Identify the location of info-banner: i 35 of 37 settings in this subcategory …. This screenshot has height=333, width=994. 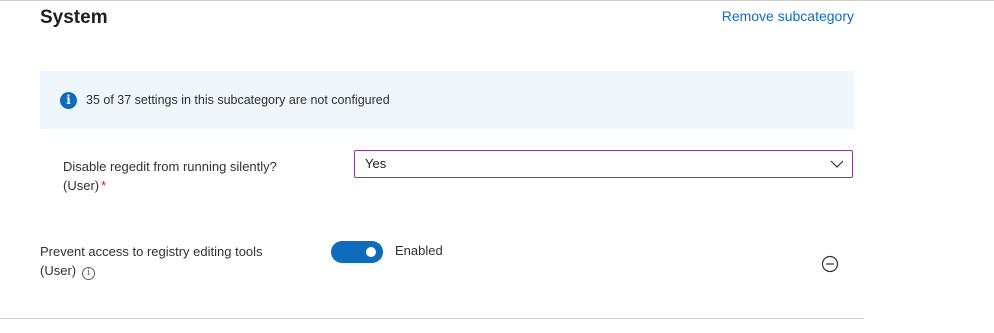
(447, 100).